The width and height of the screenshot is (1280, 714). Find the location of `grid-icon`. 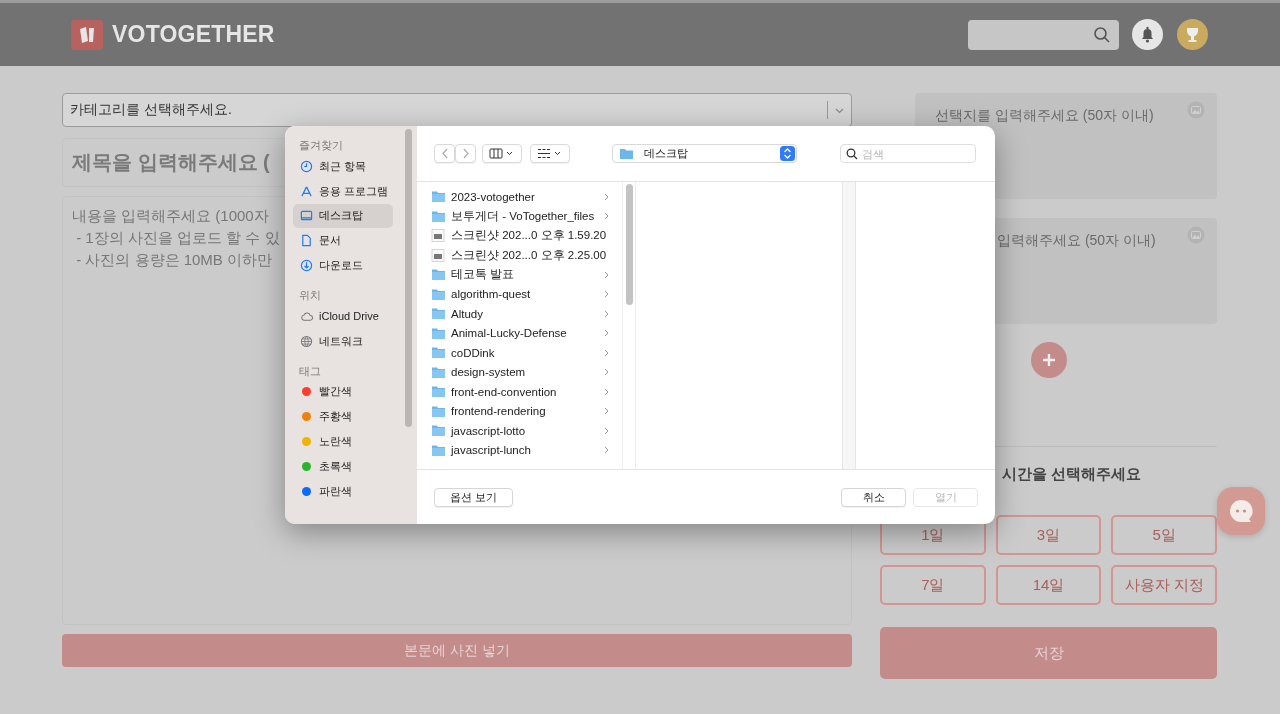

grid-icon is located at coordinates (550, 153).